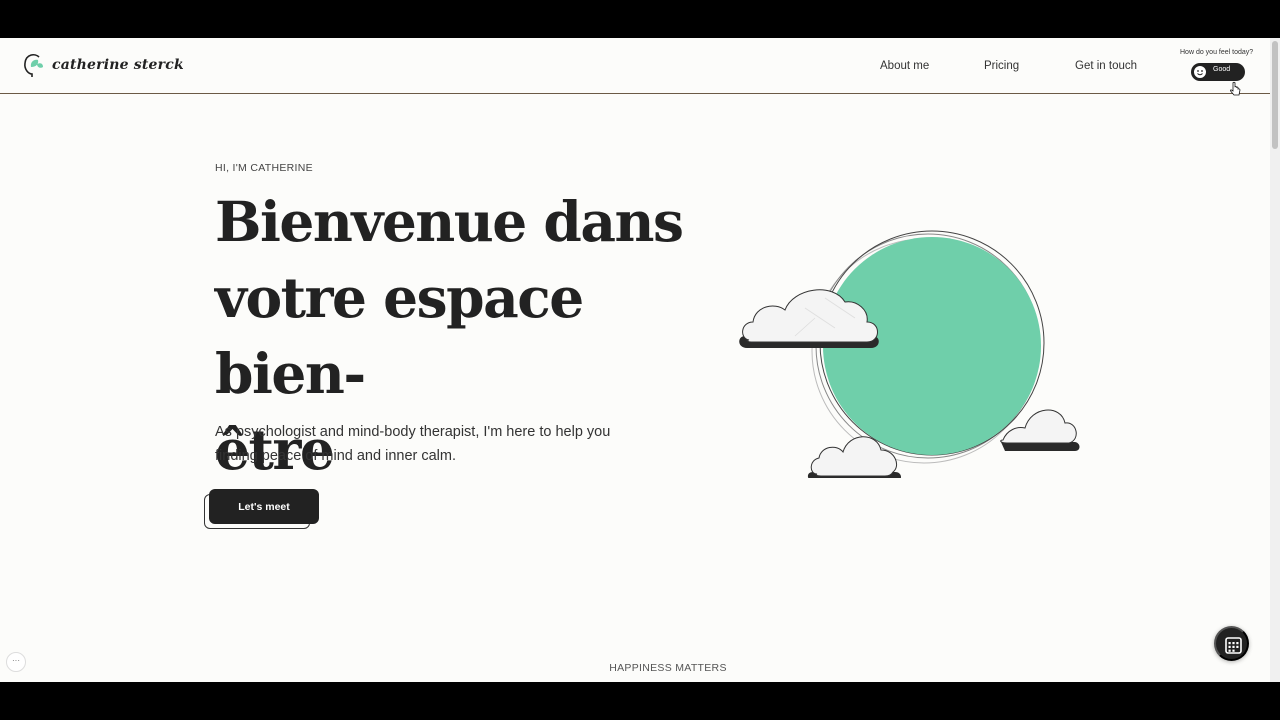  I want to click on mood-knob, so click(1200, 72).